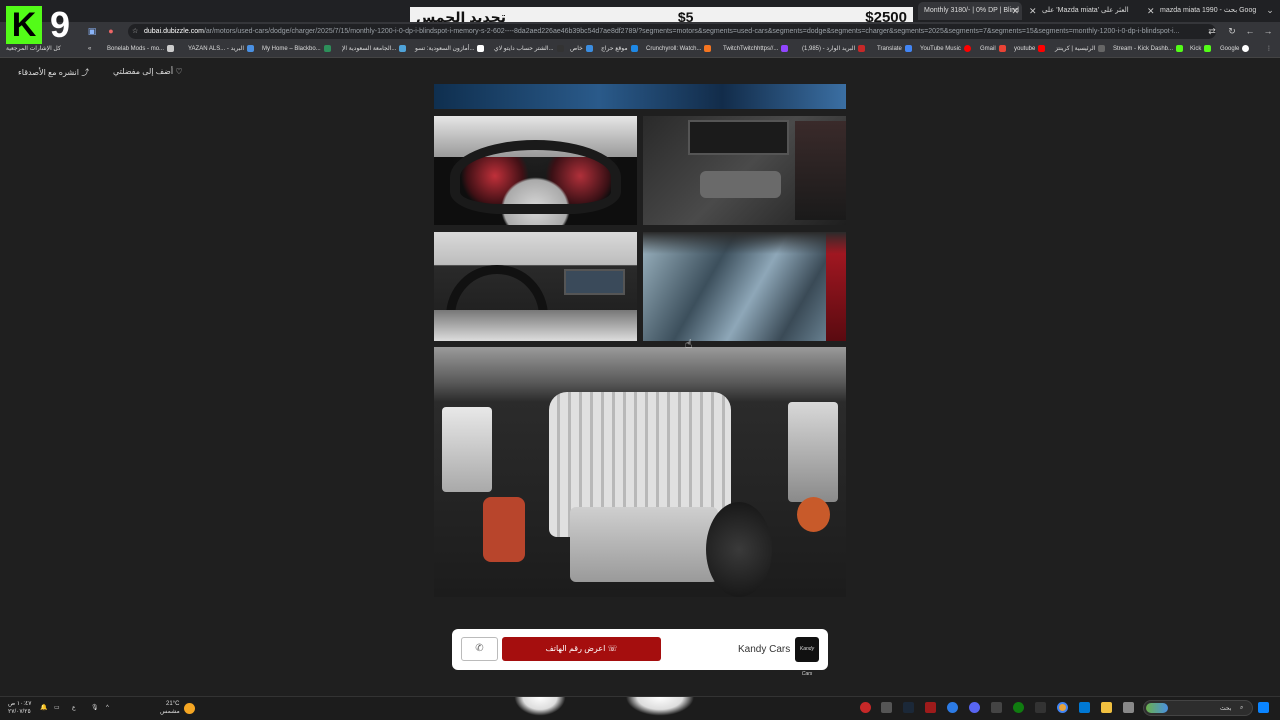  Describe the element at coordinates (135, 31) in the screenshot. I see `site-info-icon: ☆` at that location.